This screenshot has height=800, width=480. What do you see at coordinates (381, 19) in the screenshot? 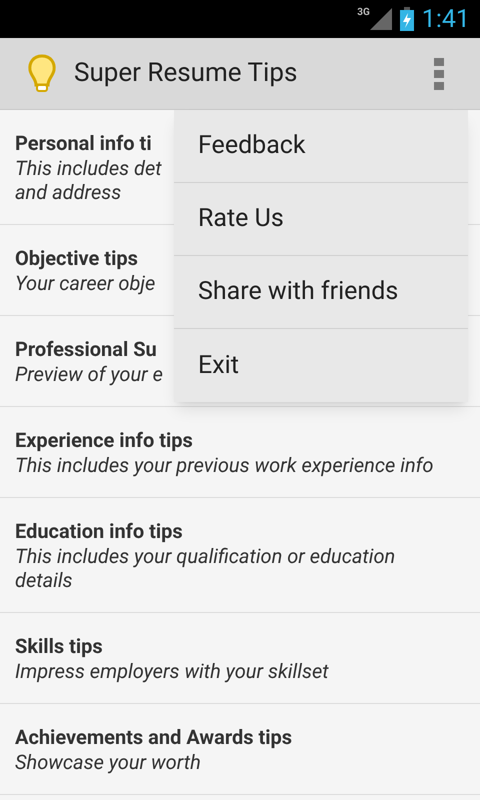
I see `signal-icon` at bounding box center [381, 19].